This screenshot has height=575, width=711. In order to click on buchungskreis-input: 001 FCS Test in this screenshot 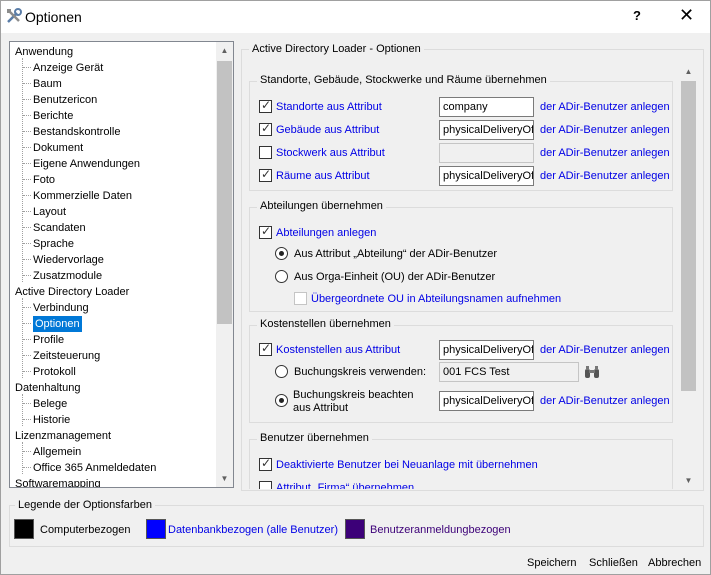, I will do `click(509, 372)`.